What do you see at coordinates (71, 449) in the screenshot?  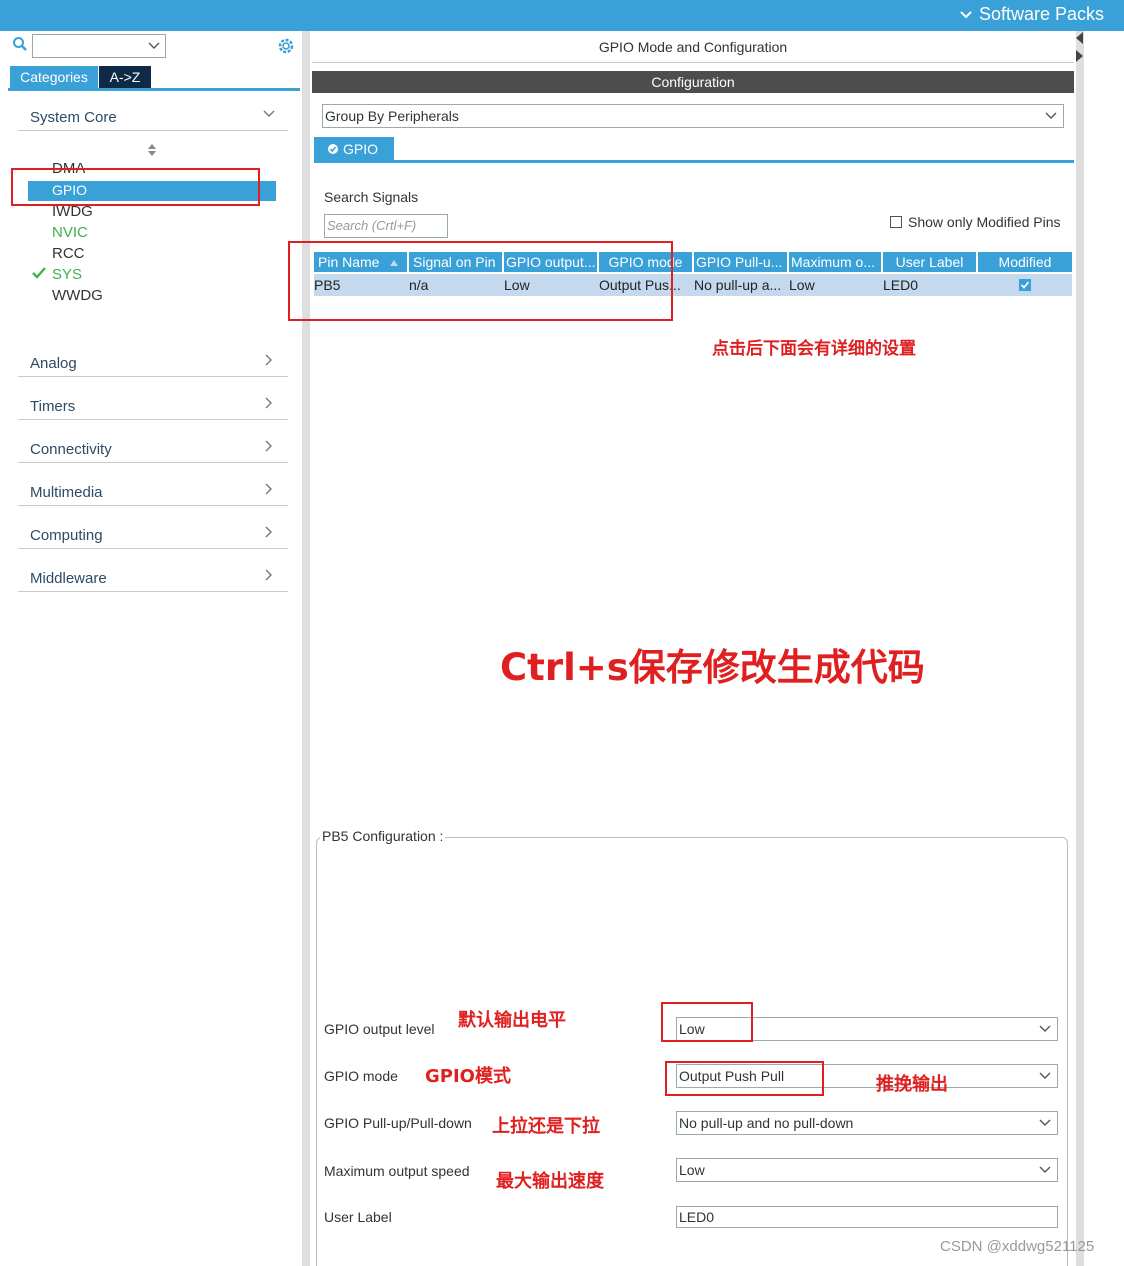 I see `category-label: Connectivity` at bounding box center [71, 449].